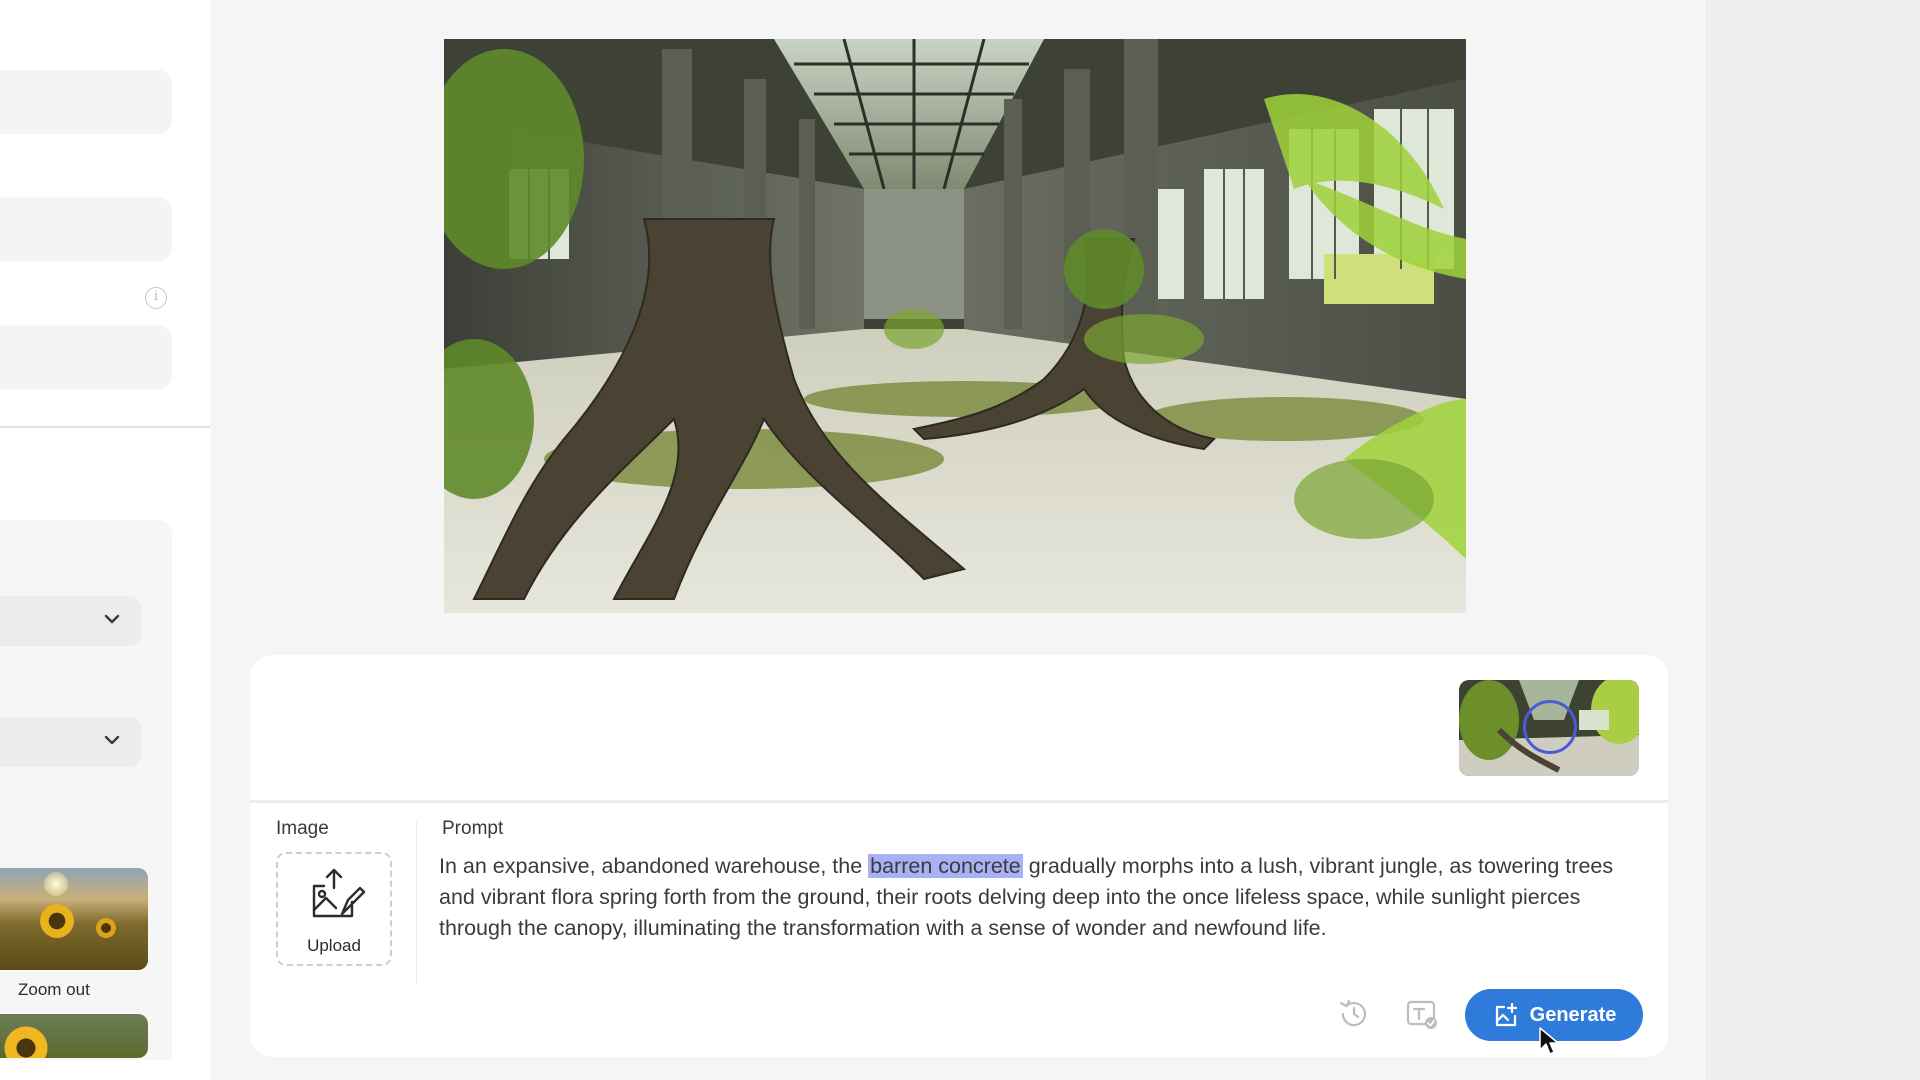  Describe the element at coordinates (56, 884) in the screenshot. I see `sun-glow` at that location.